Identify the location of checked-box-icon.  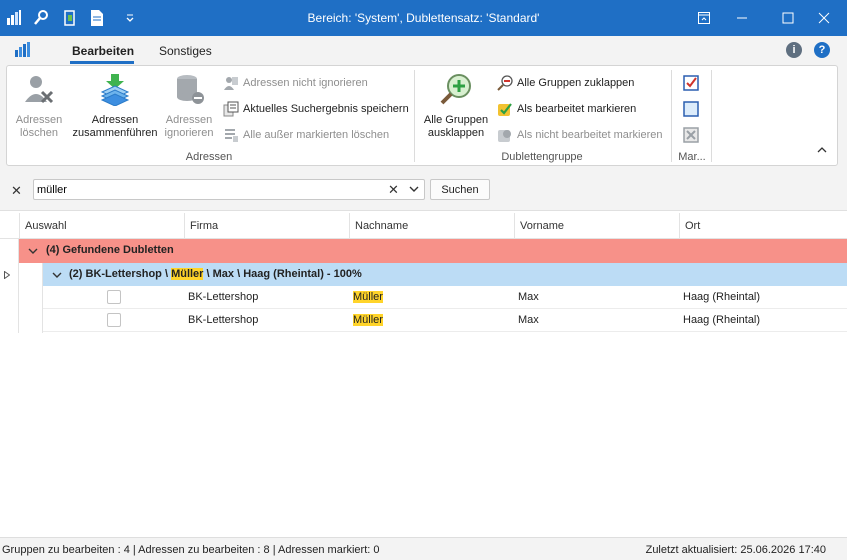
(691, 83).